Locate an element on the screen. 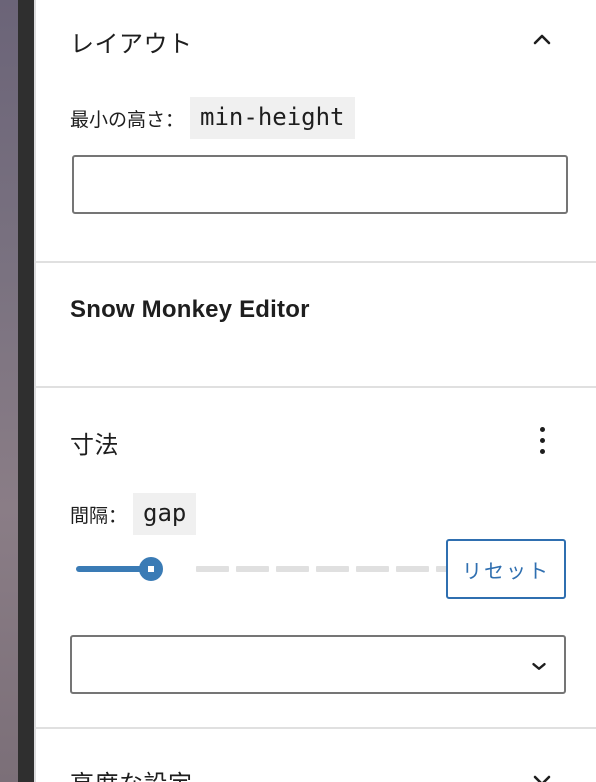 Image resolution: width=596 pixels, height=782 pixels. min-height-label: 最小の高さ： min-height is located at coordinates (212, 118).